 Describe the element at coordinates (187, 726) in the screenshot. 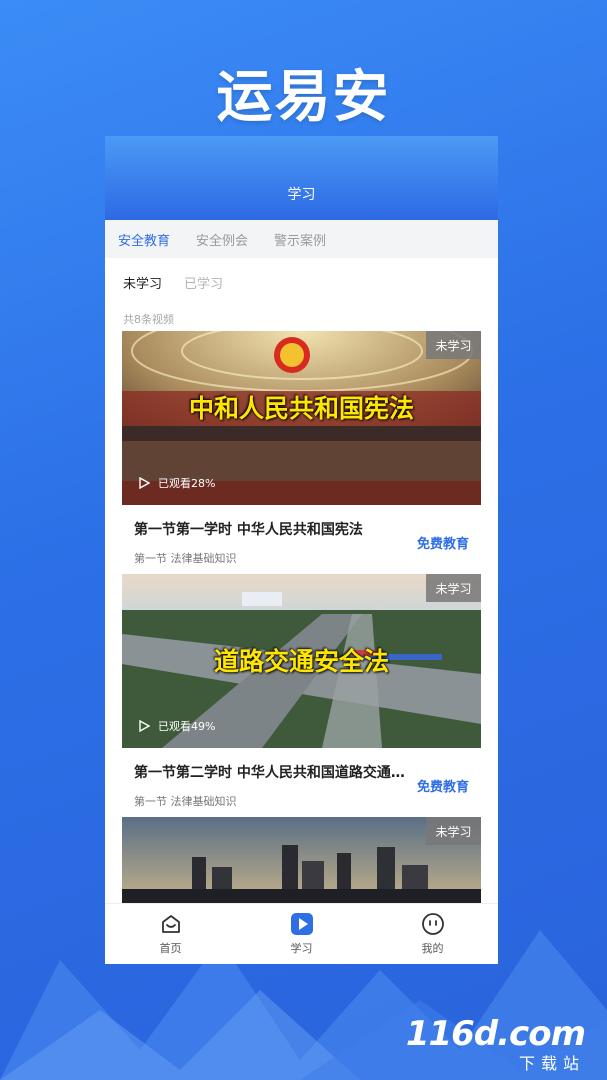

I see `watch-progress-text: 已观看49%` at that location.